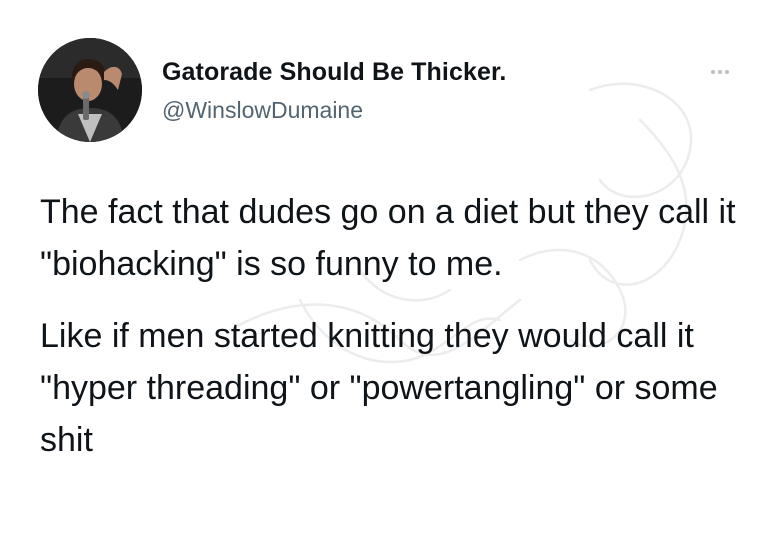 This screenshot has width=781, height=540. Describe the element at coordinates (262, 110) in the screenshot. I see `author-handle: @WinslowDumaine` at that location.